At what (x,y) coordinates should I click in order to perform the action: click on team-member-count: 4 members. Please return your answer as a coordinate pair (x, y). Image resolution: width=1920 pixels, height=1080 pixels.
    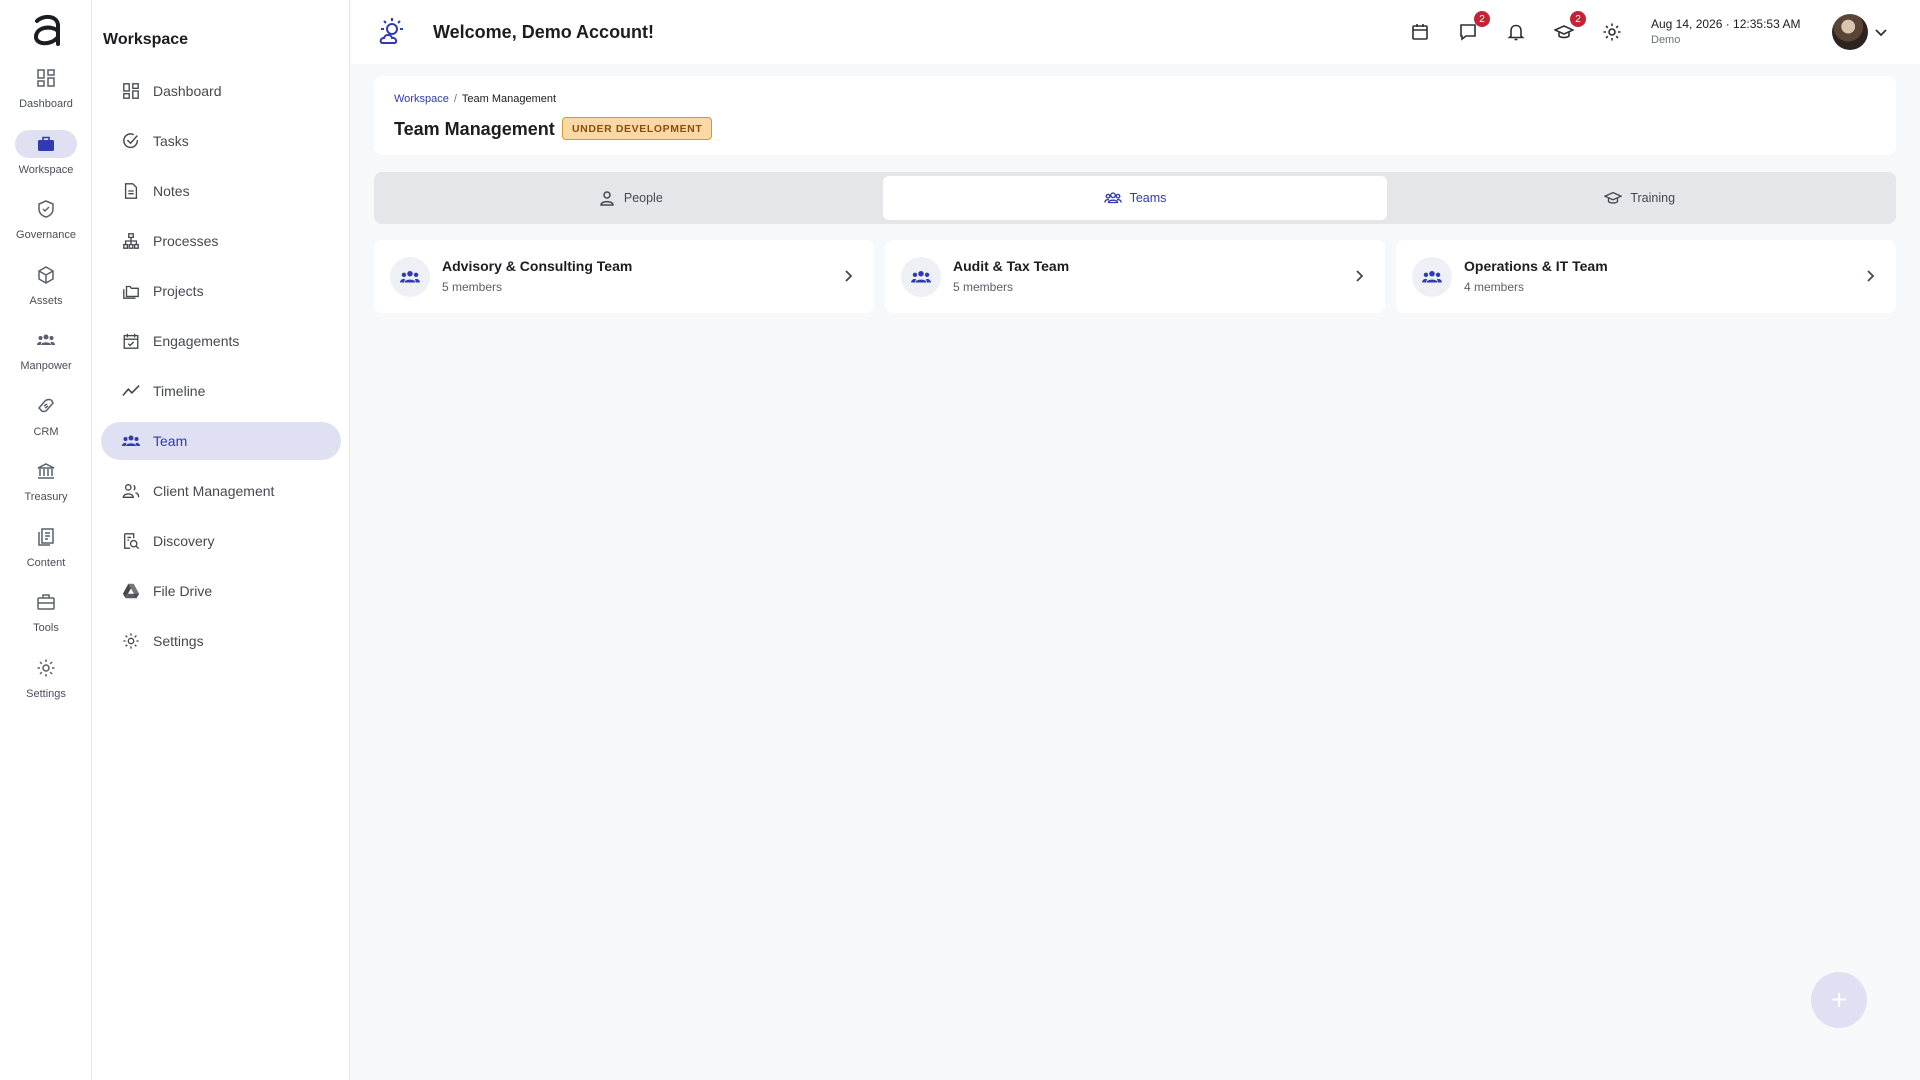
    Looking at the image, I should click on (1494, 287).